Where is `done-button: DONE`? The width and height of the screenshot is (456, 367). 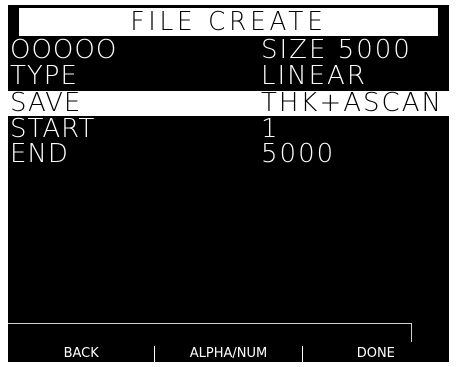 done-button: DONE is located at coordinates (375, 354).